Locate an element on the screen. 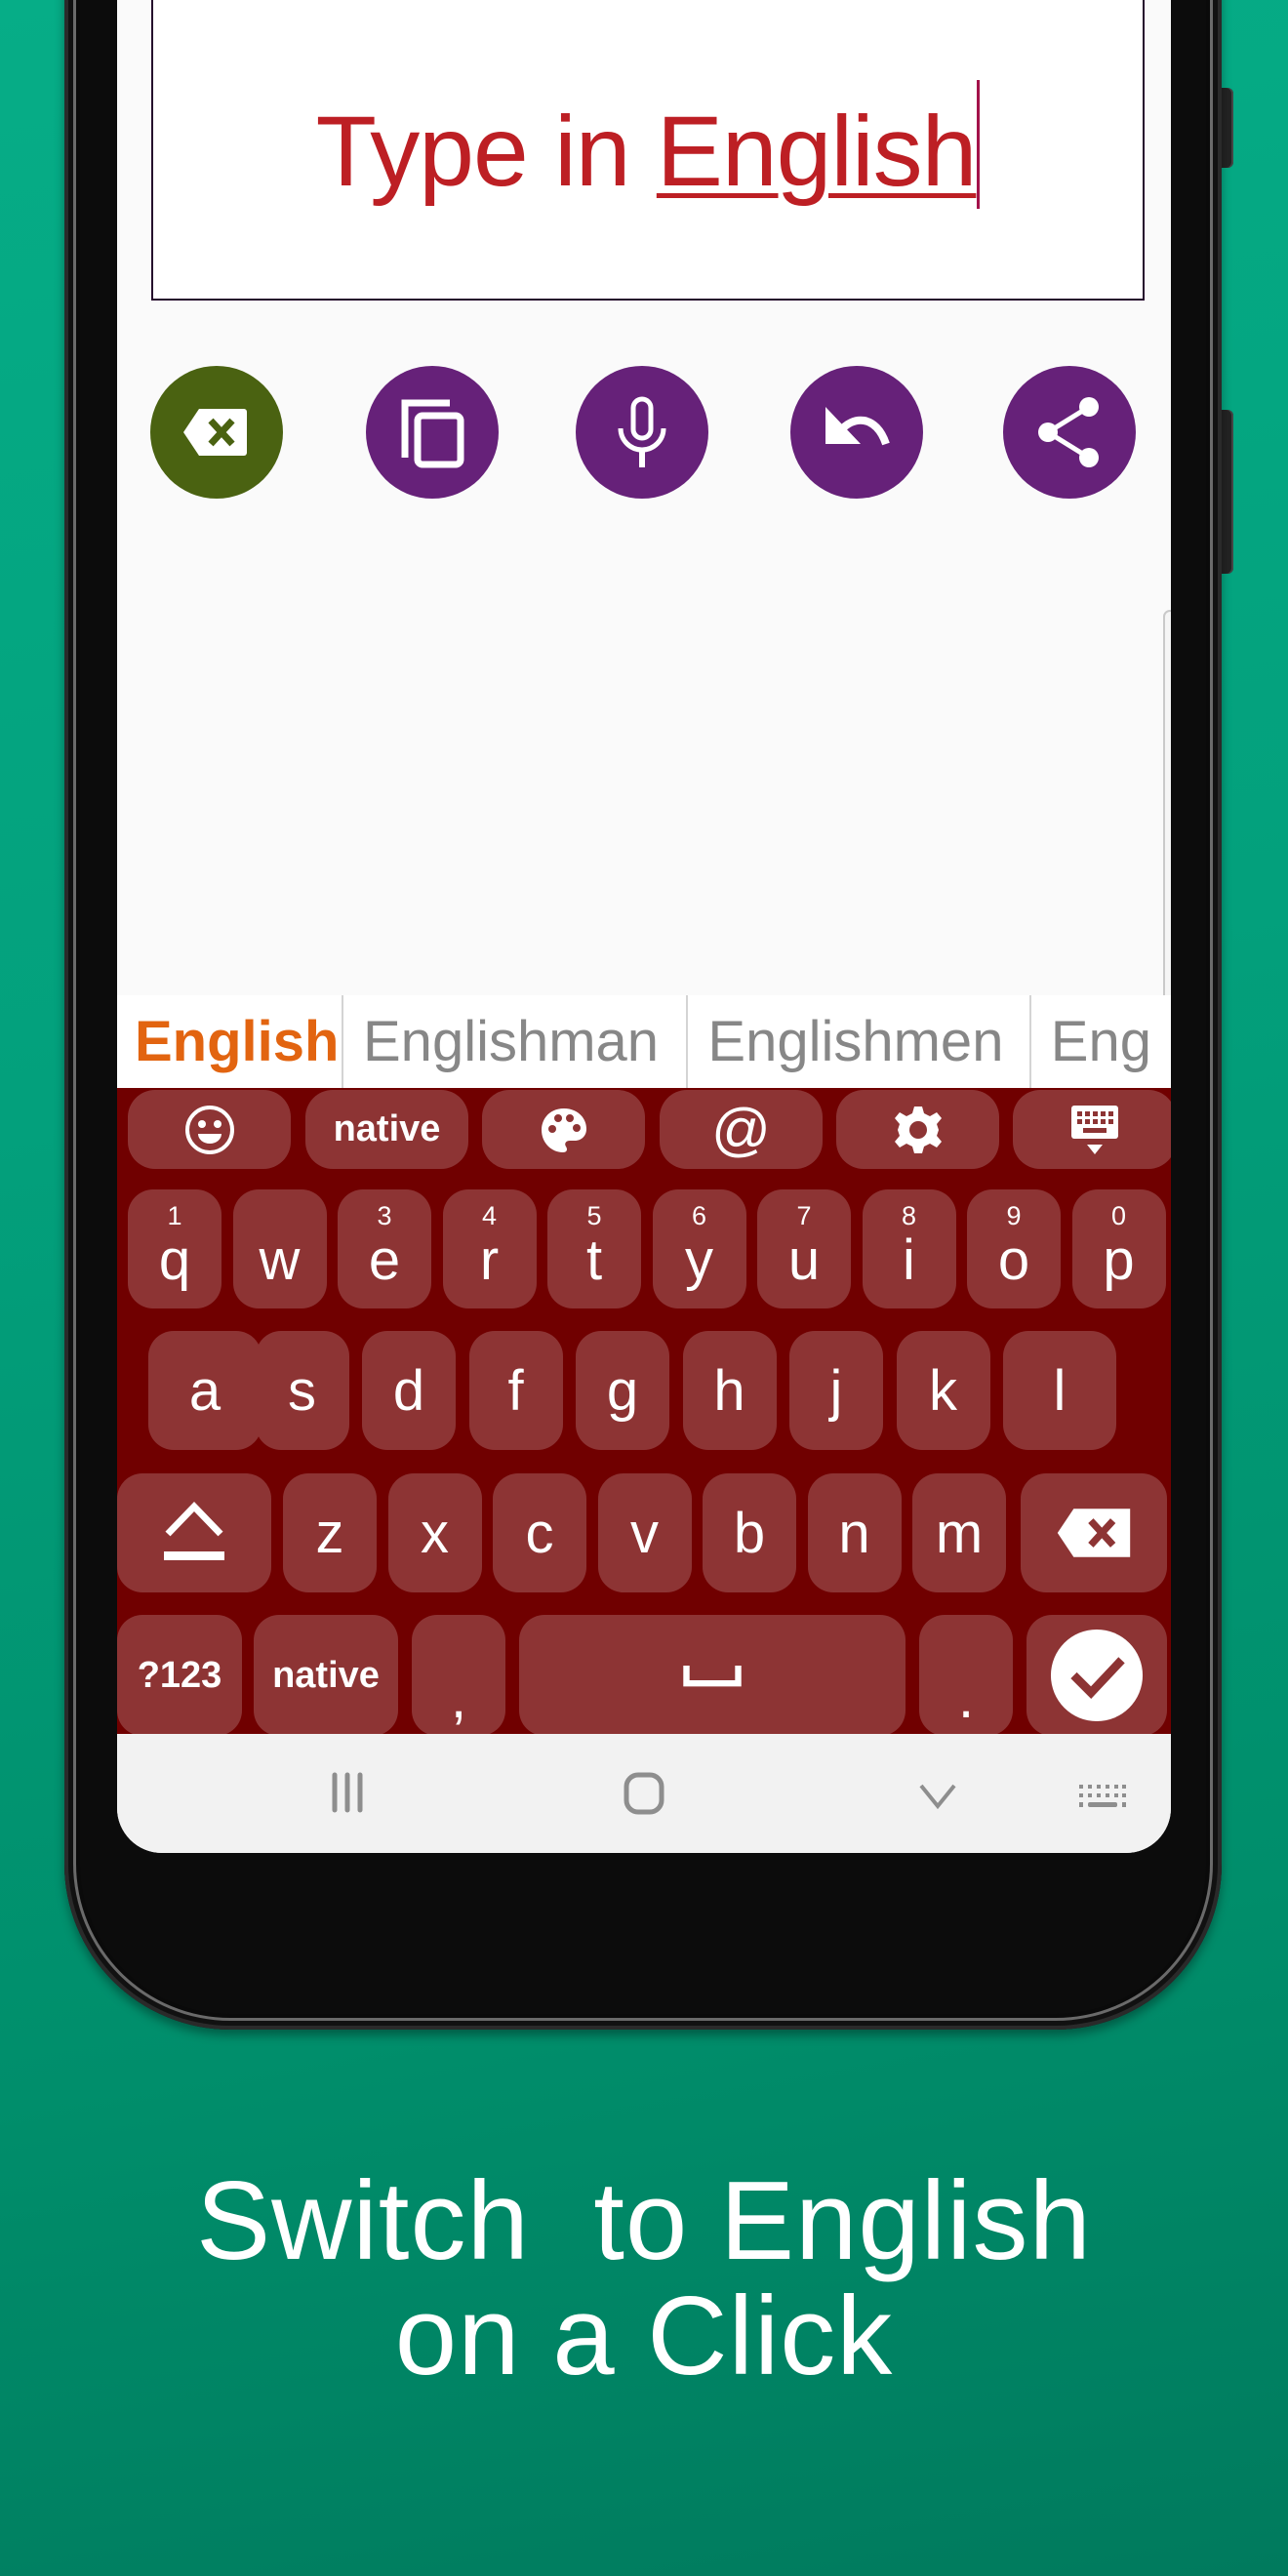  key-label: d is located at coordinates (408, 1390).